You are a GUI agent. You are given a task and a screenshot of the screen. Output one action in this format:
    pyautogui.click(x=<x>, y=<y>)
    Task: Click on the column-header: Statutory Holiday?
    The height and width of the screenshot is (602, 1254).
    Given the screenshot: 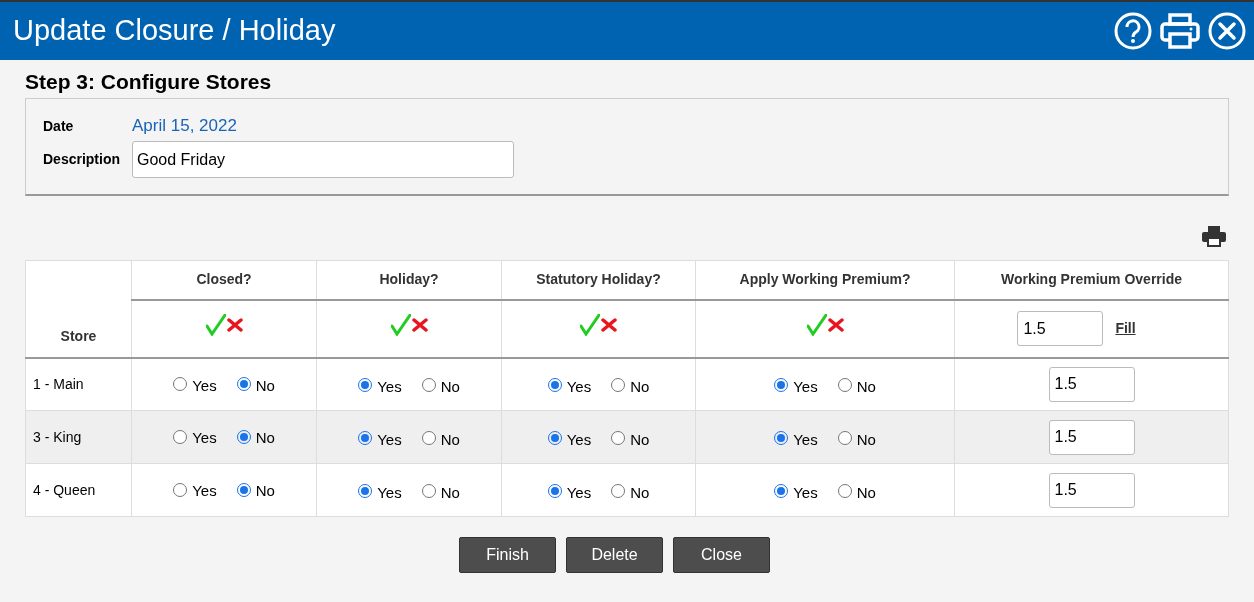 What is the action you would take?
    pyautogui.click(x=598, y=279)
    